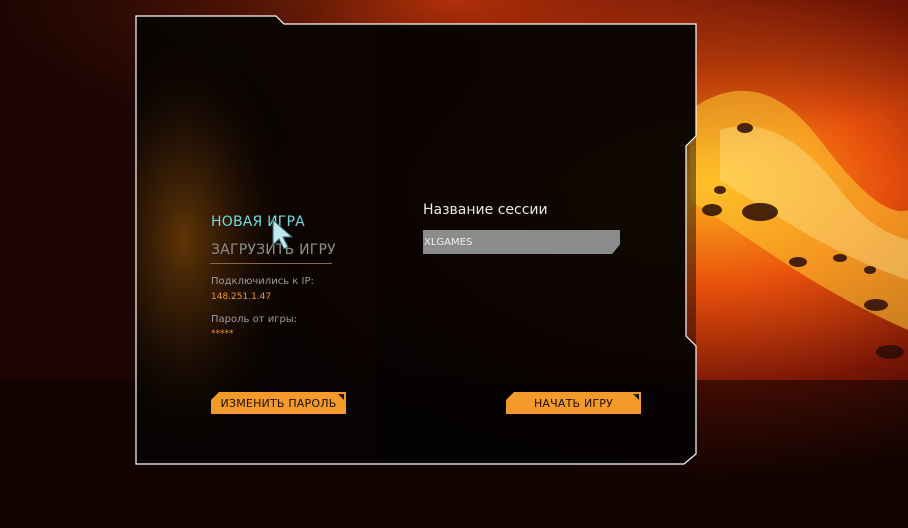 The height and width of the screenshot is (528, 908). Describe the element at coordinates (254, 319) in the screenshot. I see `password-label: Пароль от игры:` at that location.